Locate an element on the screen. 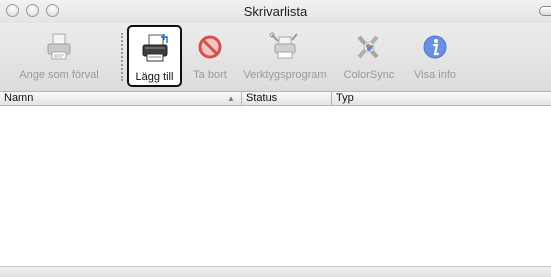 The image size is (551, 277). column-type-label: Typ is located at coordinates (345, 98).